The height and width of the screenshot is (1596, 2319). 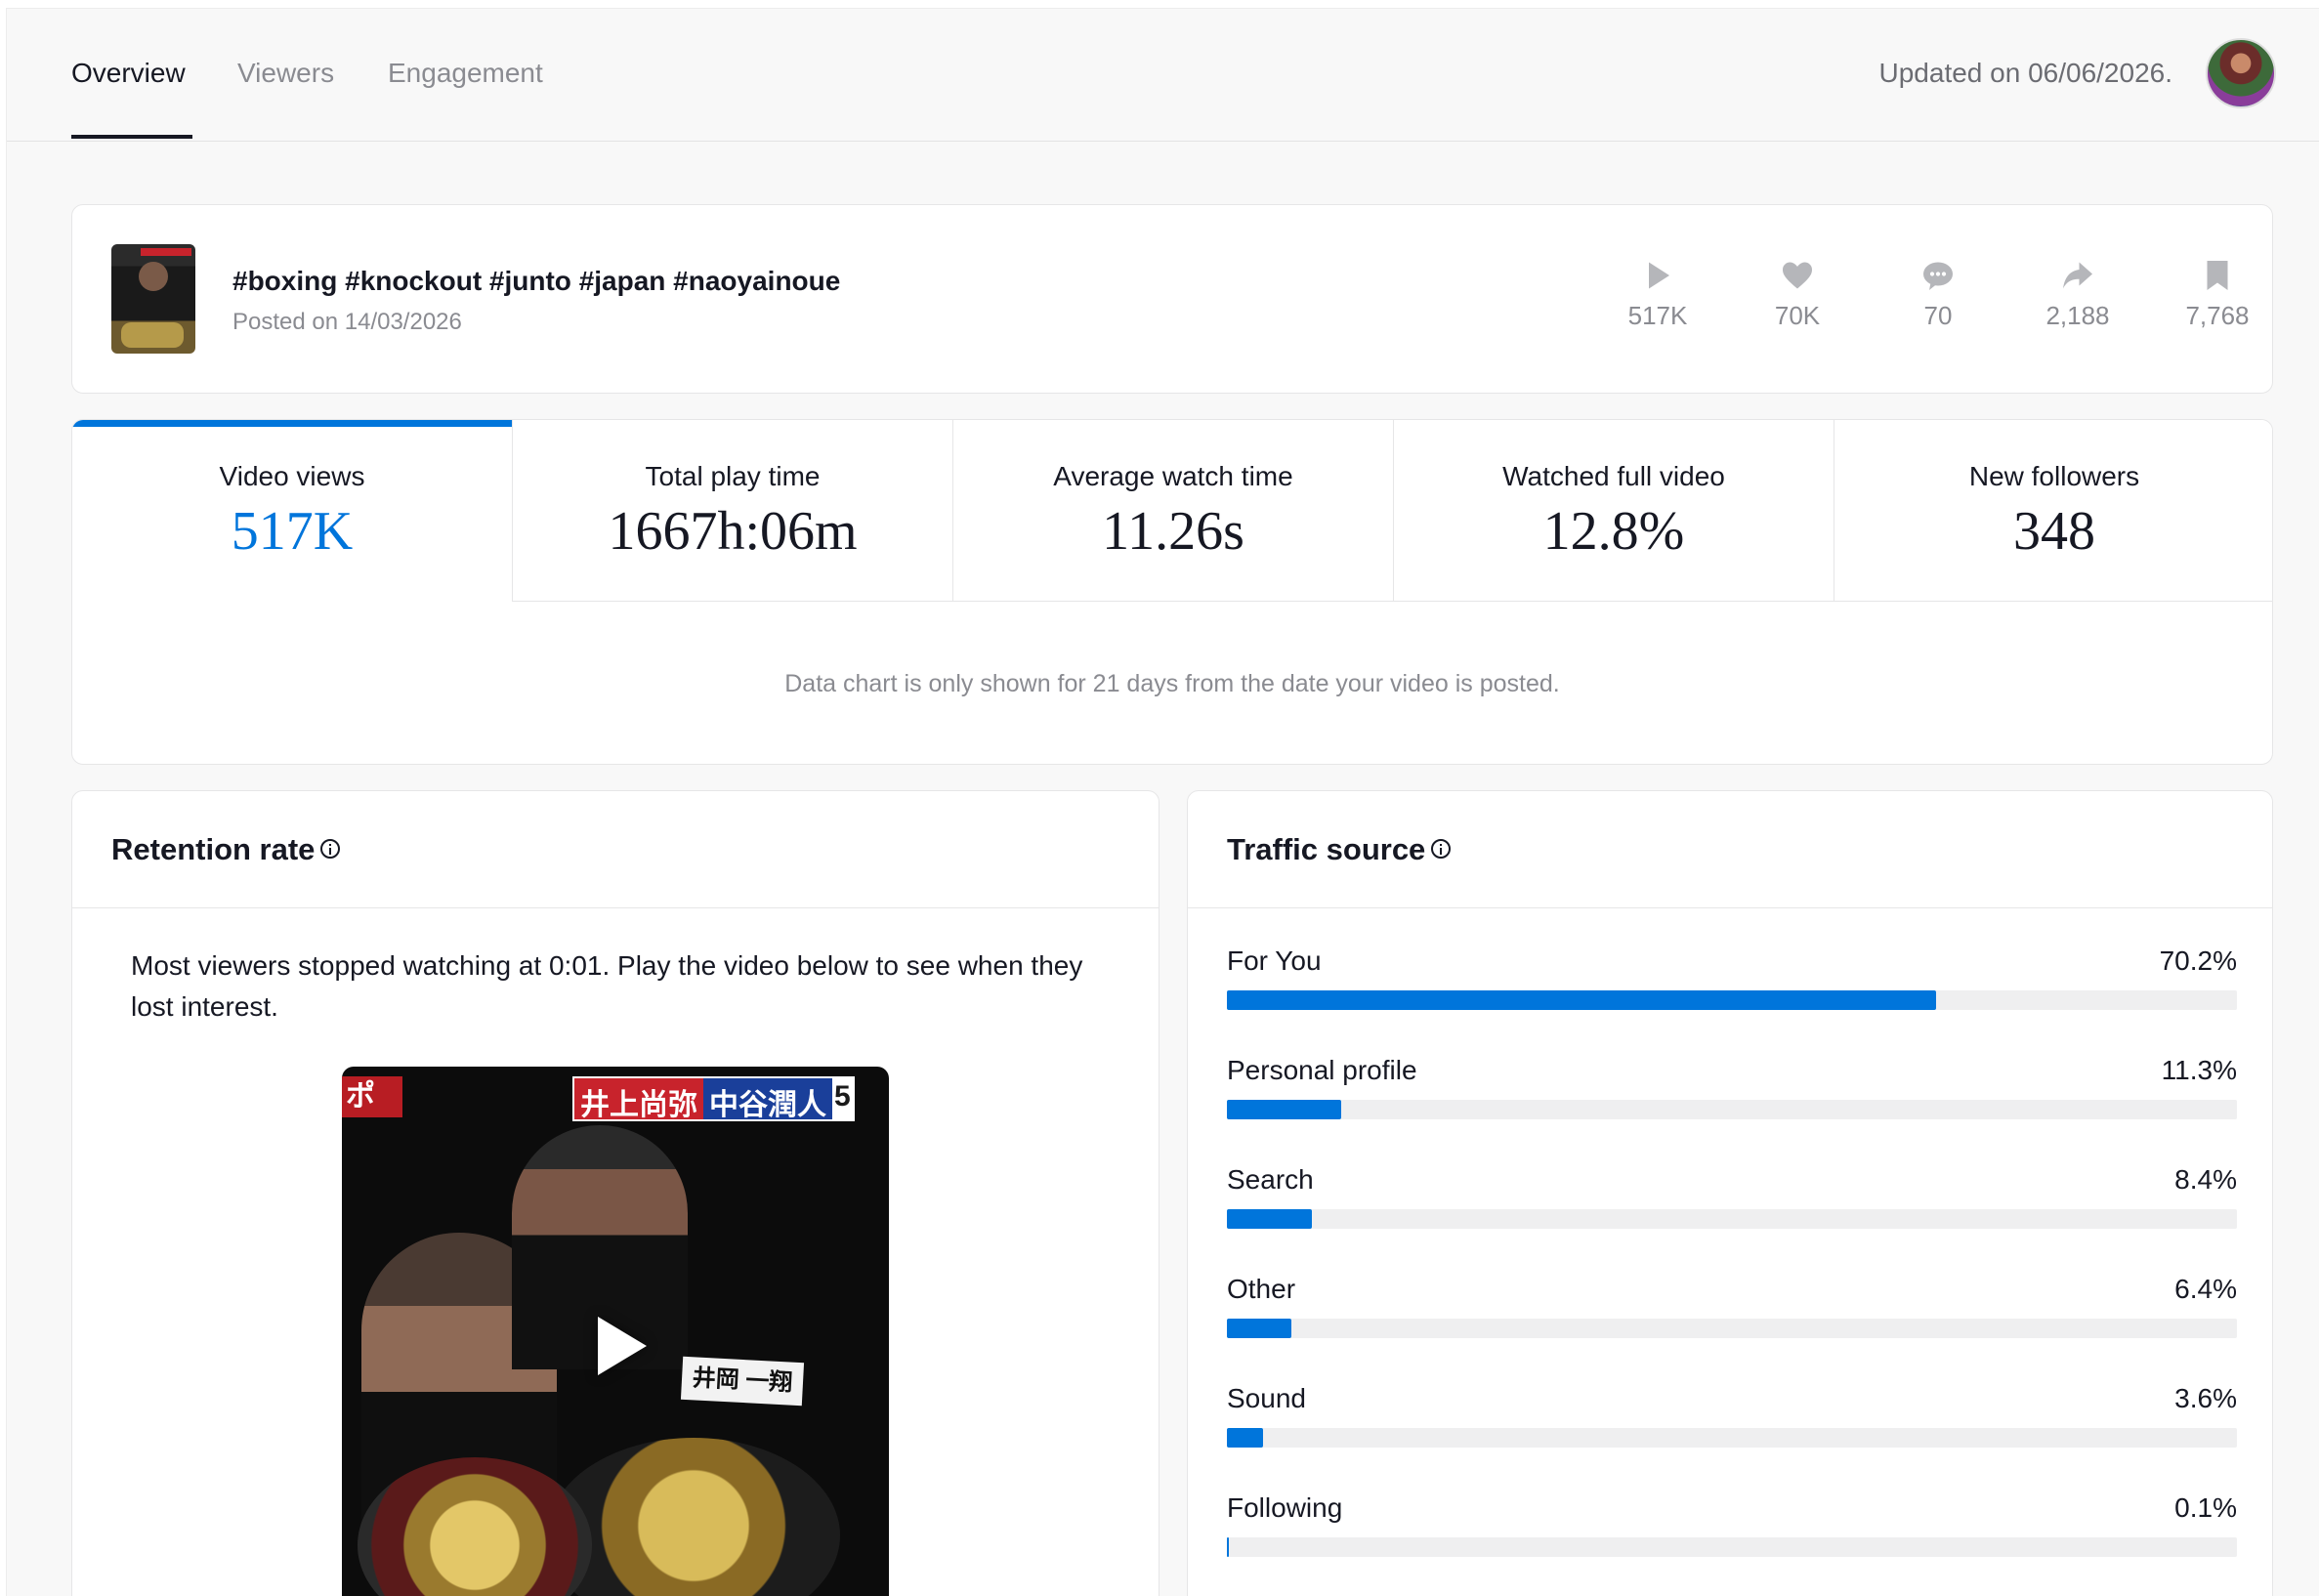 What do you see at coordinates (1938, 294) in the screenshot?
I see `stat-comments: 70` at bounding box center [1938, 294].